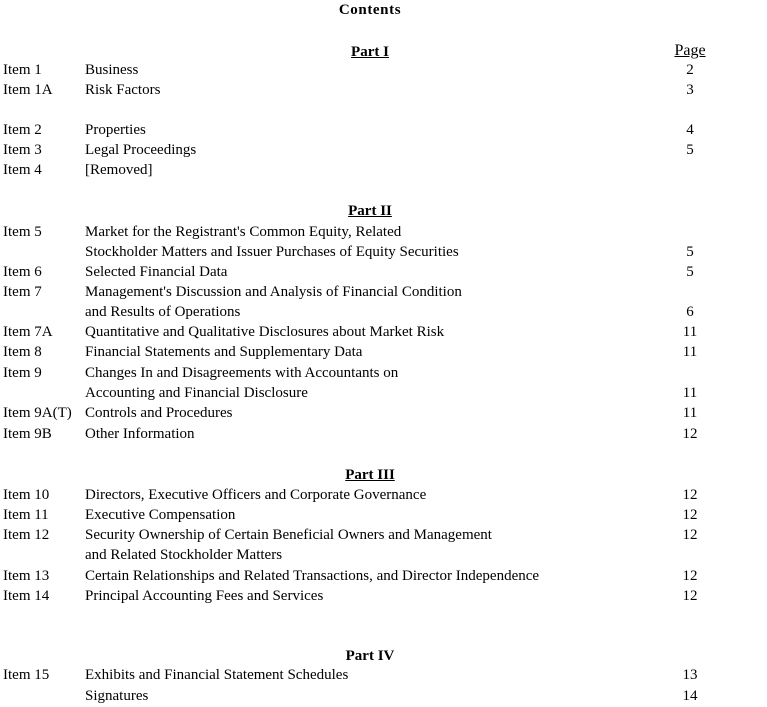 The width and height of the screenshot is (767, 707). What do you see at coordinates (690, 90) in the screenshot?
I see `toc-item-page-number: 3` at bounding box center [690, 90].